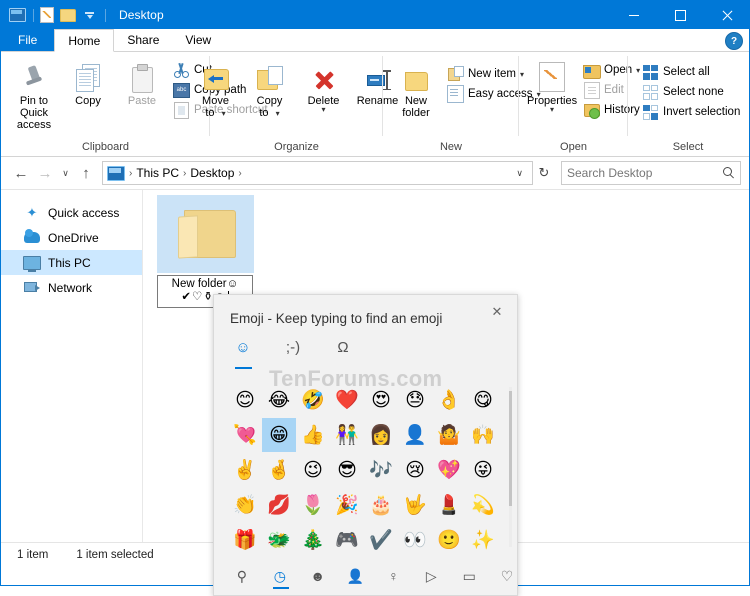  I want to click on emoji-cell: 😊, so click(245, 400).